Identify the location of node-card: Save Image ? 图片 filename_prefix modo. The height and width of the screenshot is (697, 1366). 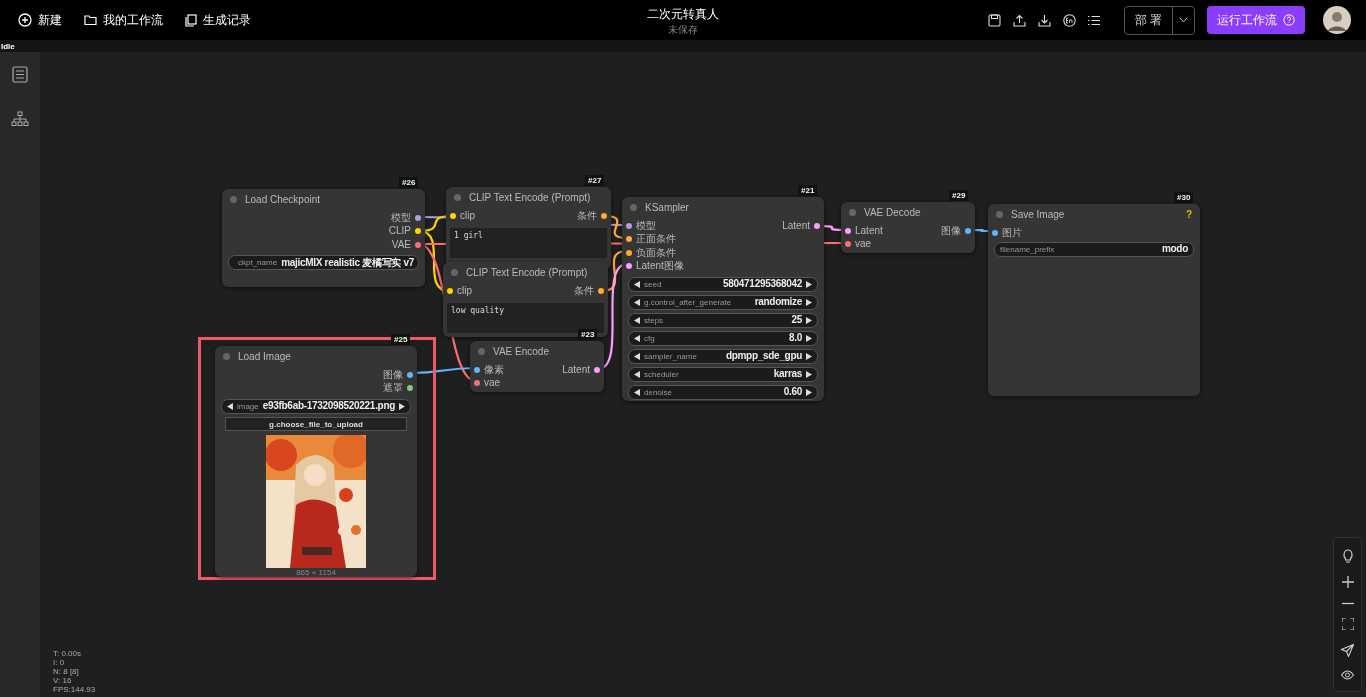
(1094, 300).